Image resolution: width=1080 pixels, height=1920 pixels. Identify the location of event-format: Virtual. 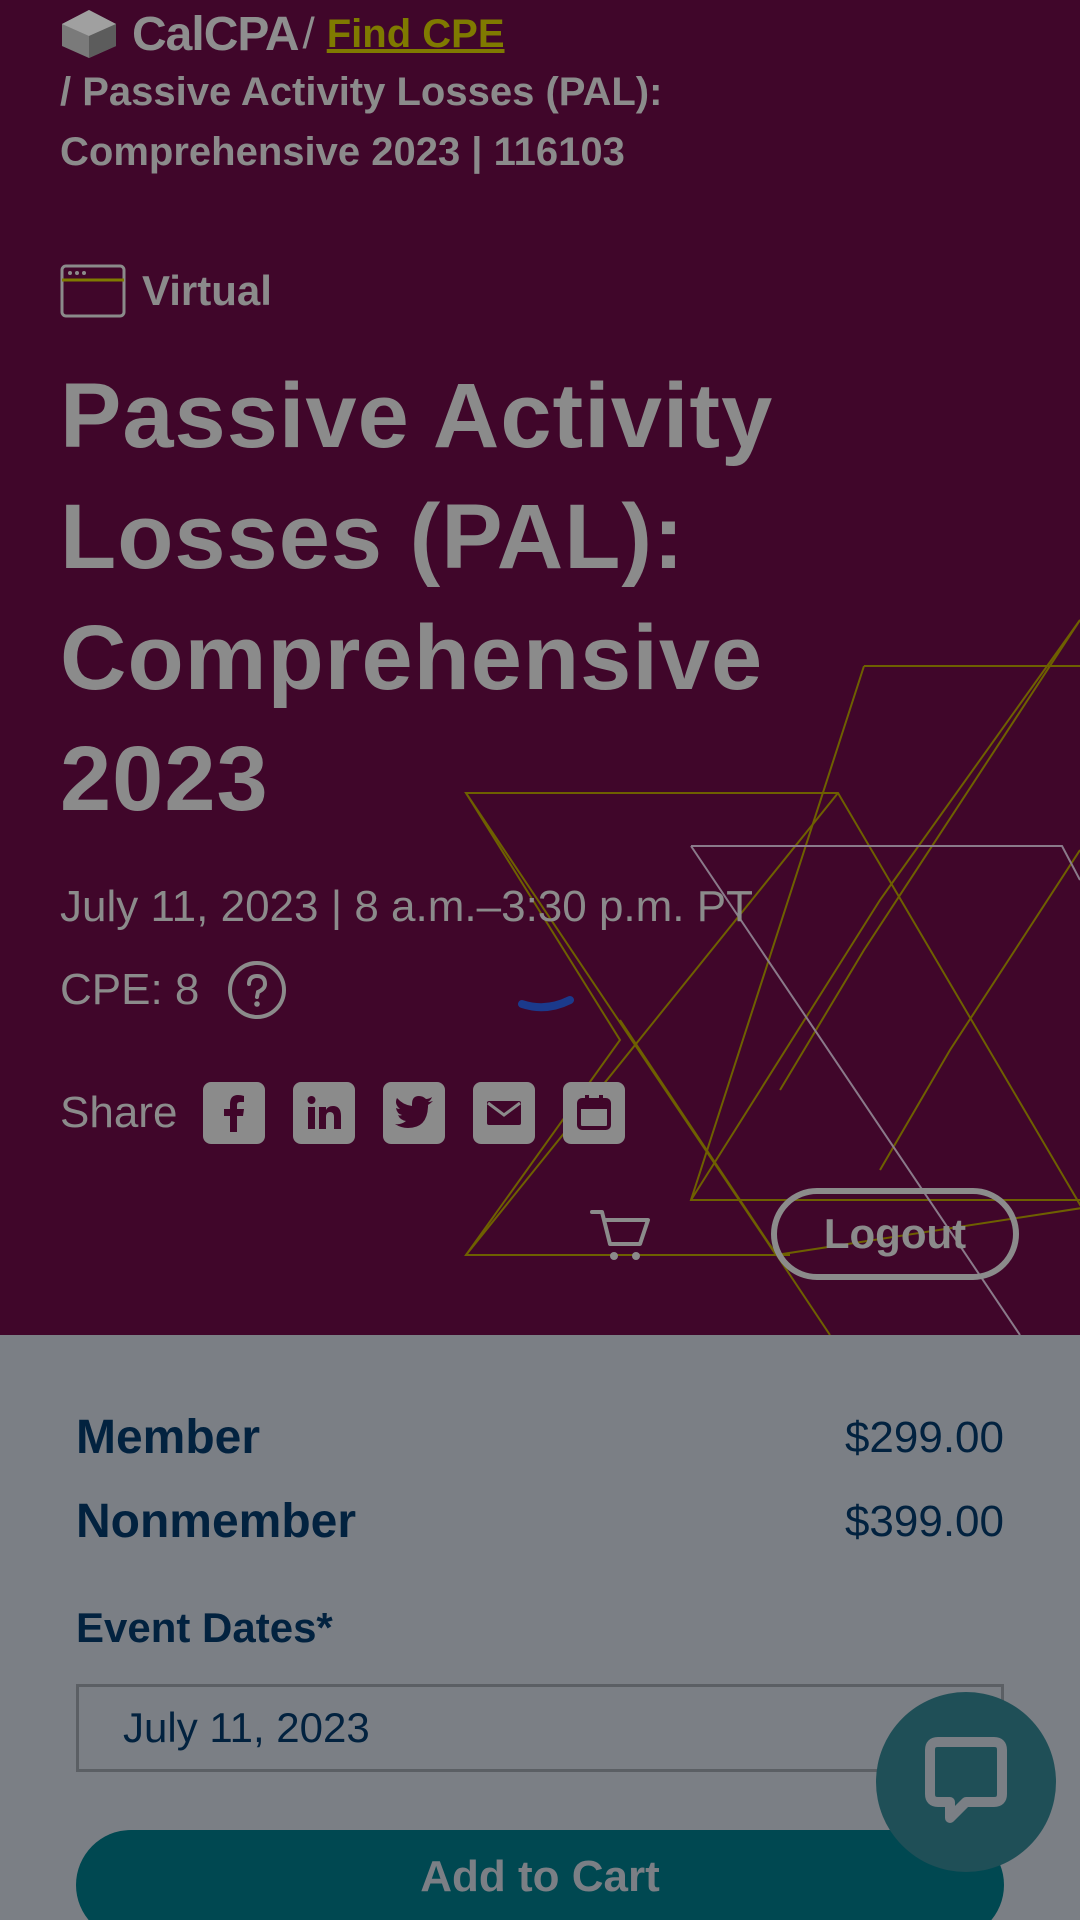
(166, 291).